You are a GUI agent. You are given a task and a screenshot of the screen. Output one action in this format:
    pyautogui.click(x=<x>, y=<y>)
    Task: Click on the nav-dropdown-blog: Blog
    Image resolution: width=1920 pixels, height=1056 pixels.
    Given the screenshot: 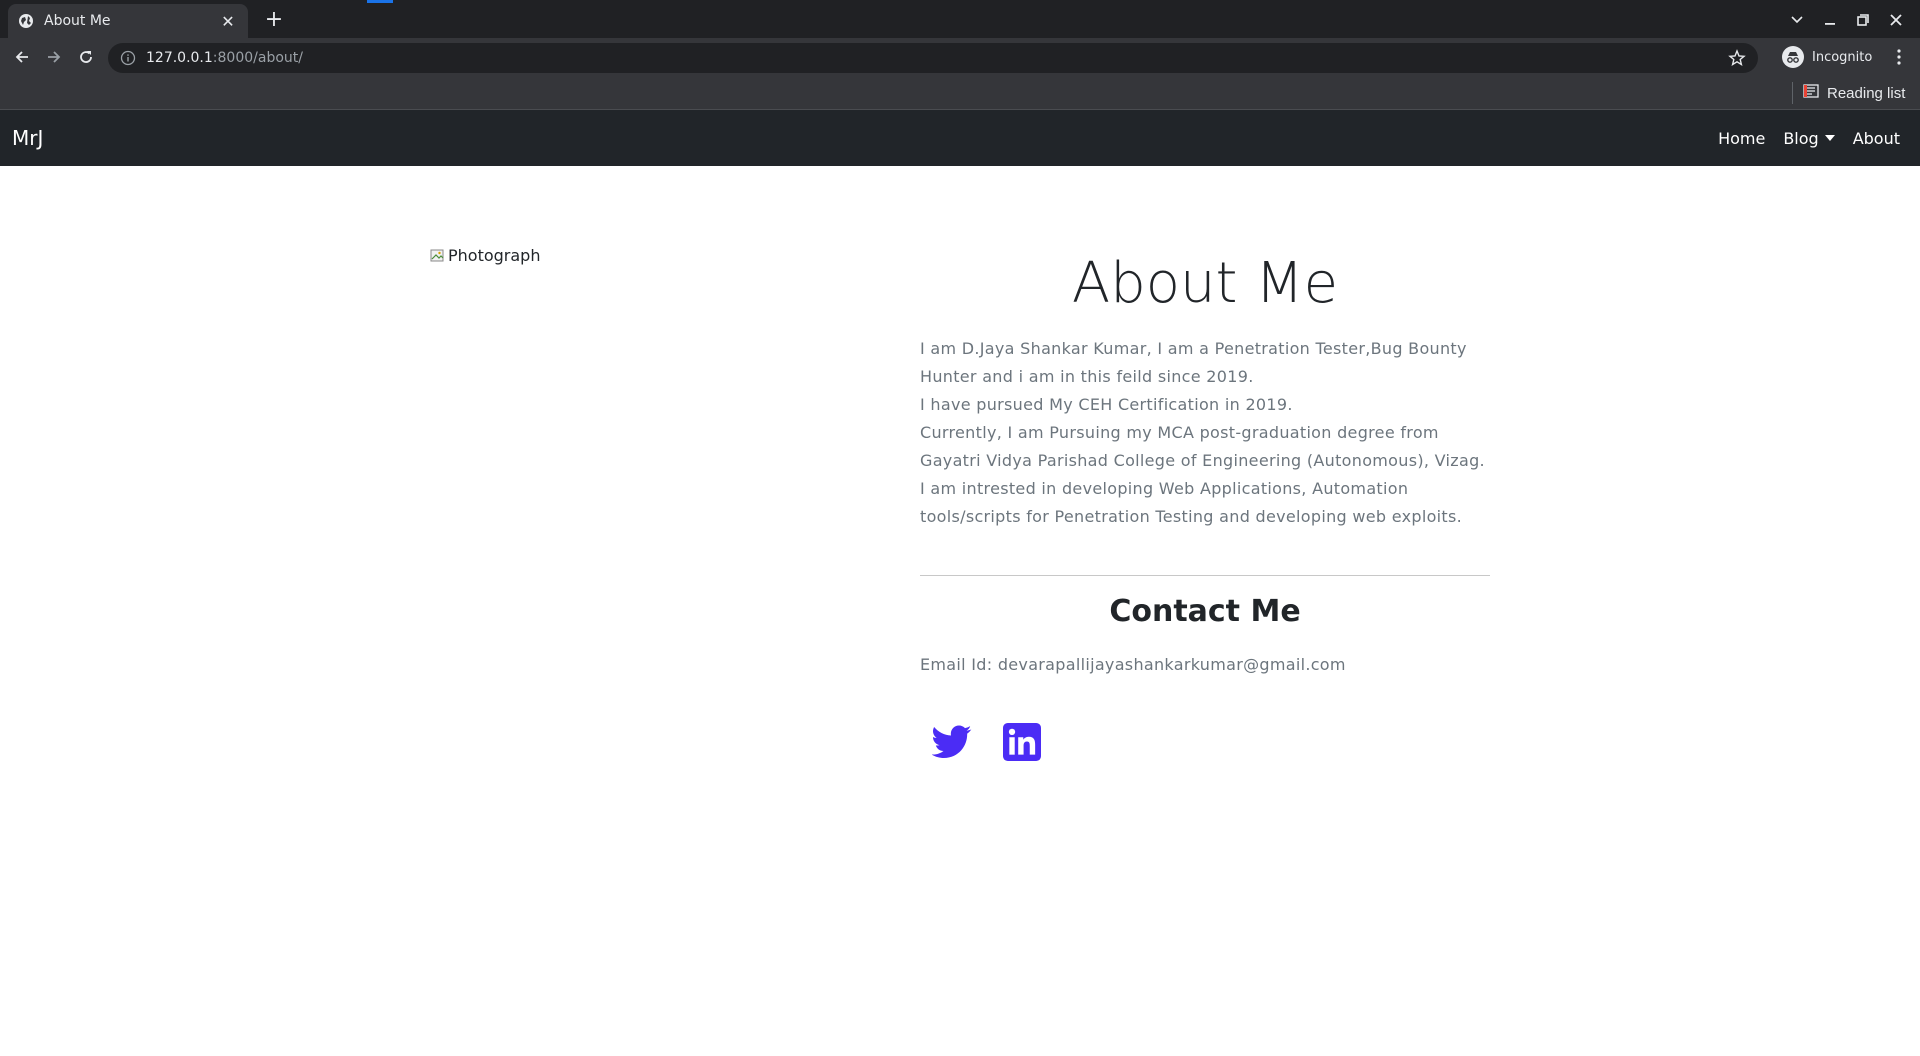 What is the action you would take?
    pyautogui.click(x=1809, y=138)
    